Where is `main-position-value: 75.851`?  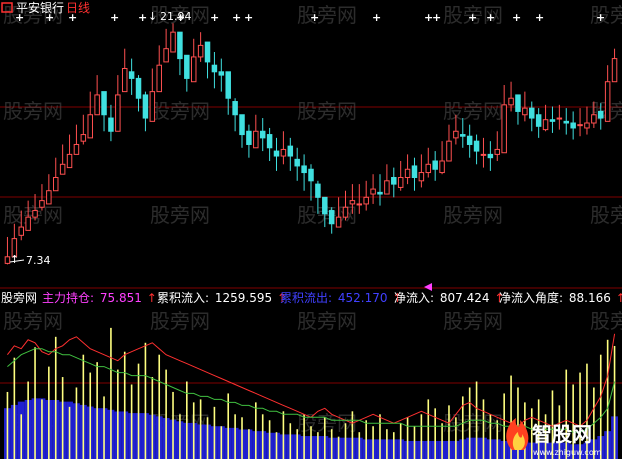 main-position-value: 75.851 is located at coordinates (121, 298).